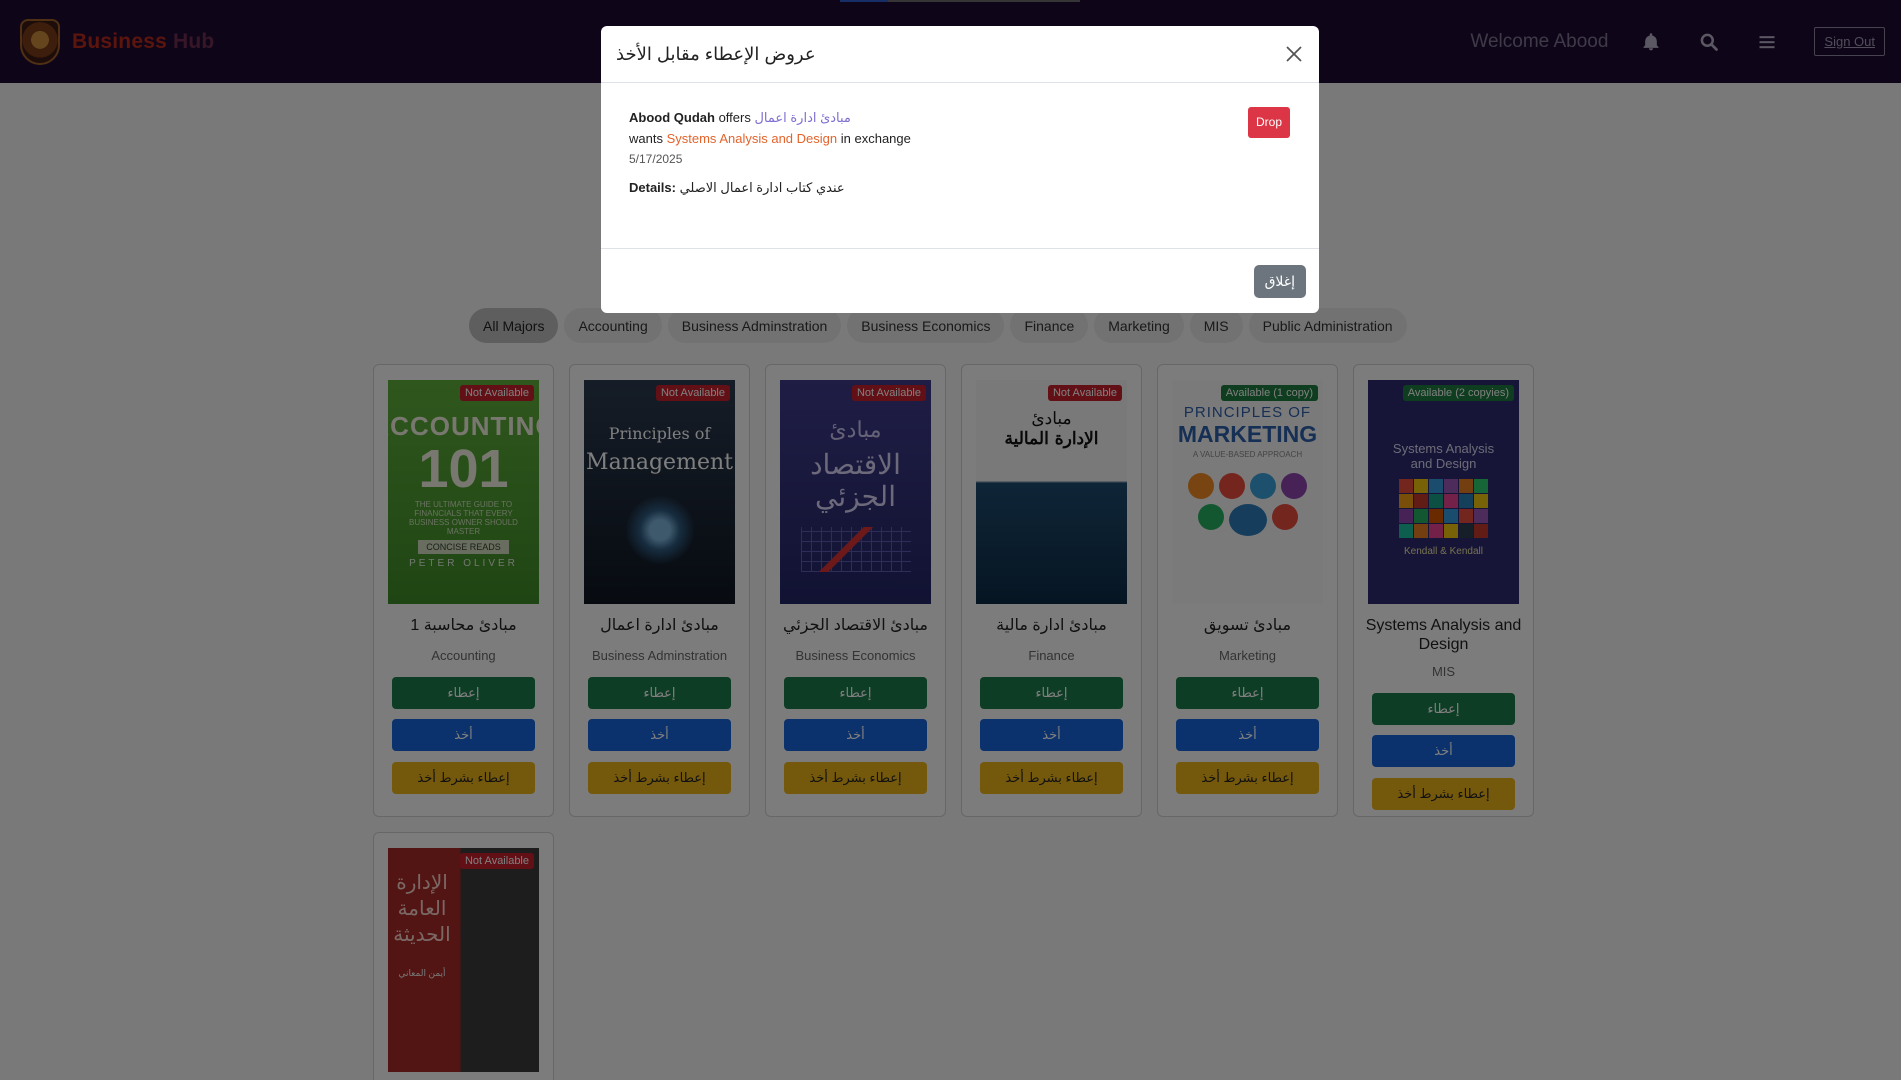 This screenshot has height=1080, width=1901. Describe the element at coordinates (652, 187) in the screenshot. I see `details-label: Details:` at that location.